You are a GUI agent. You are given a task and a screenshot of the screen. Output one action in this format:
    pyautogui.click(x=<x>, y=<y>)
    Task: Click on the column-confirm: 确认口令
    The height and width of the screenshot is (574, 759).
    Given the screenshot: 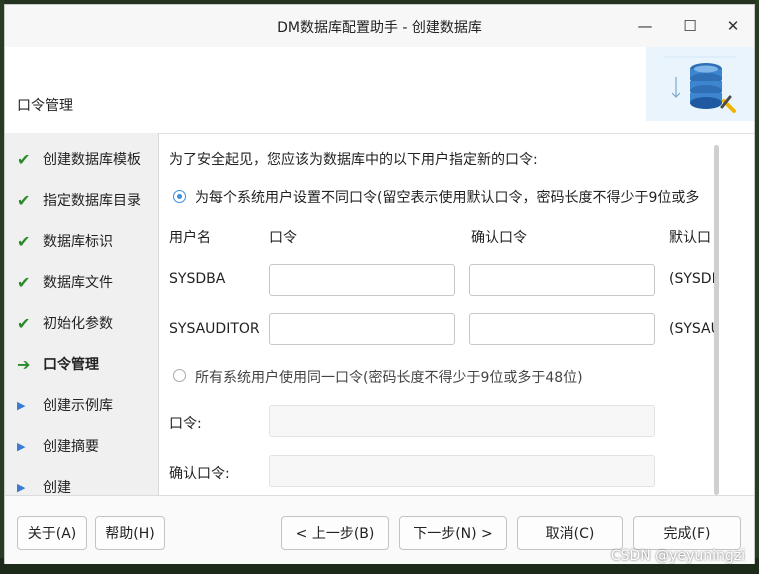 What is the action you would take?
    pyautogui.click(x=499, y=238)
    